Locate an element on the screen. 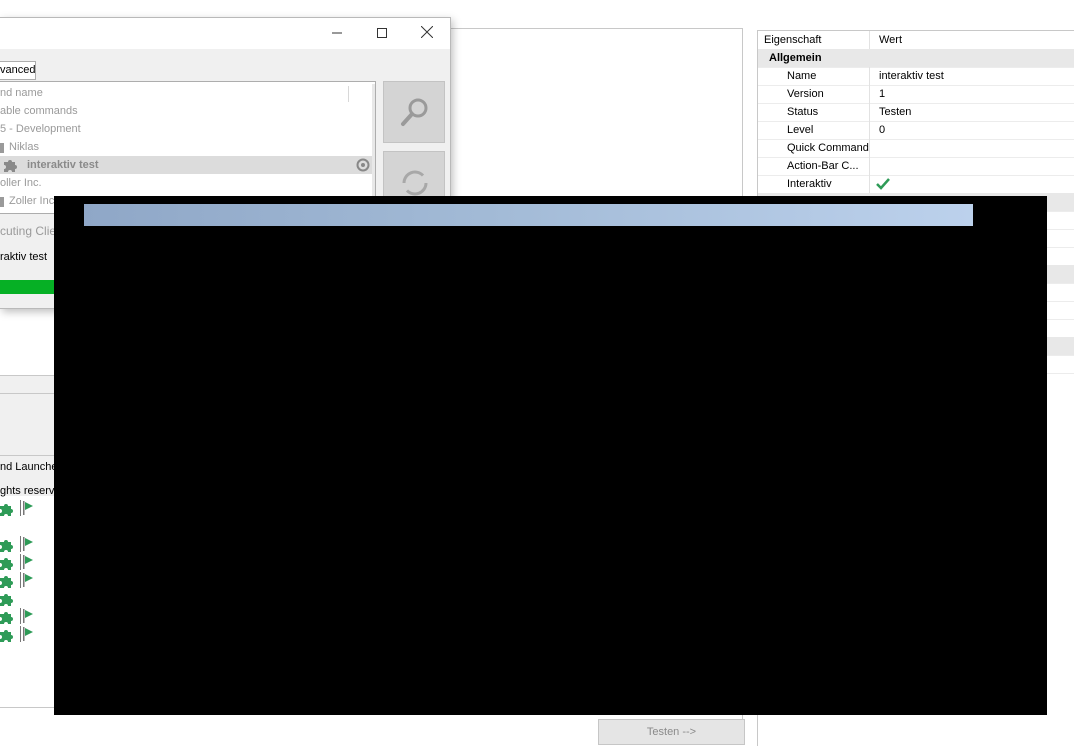  scrollbar is located at coordinates (373, 144).